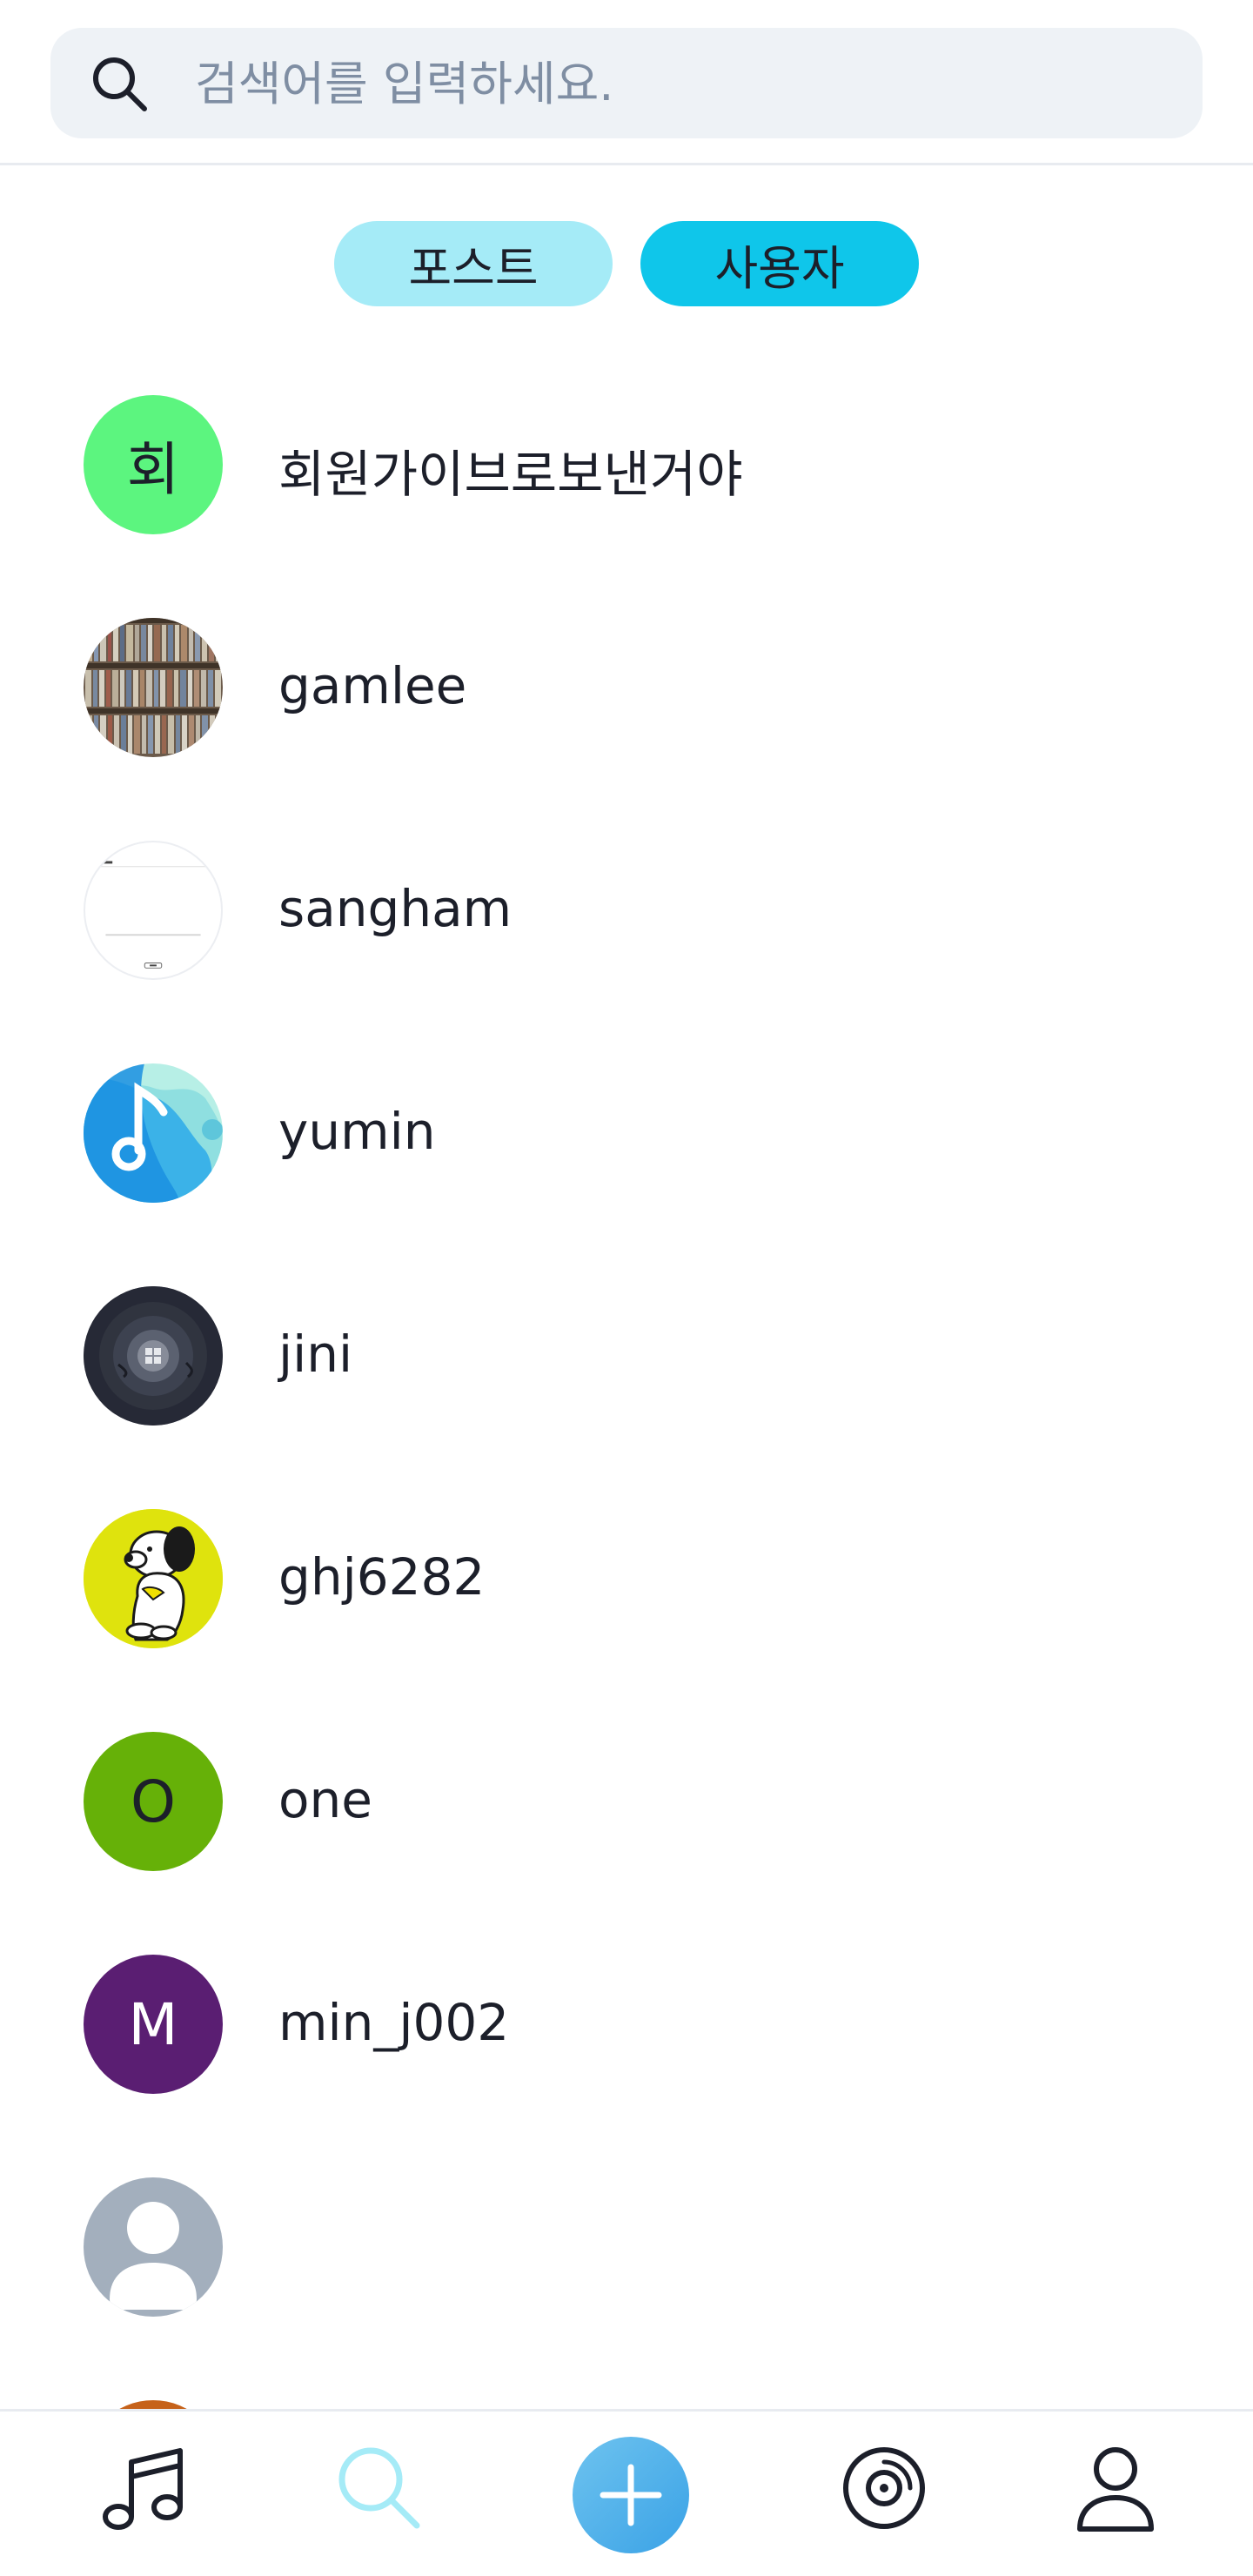  I want to click on username: ghj6282, so click(382, 1577).